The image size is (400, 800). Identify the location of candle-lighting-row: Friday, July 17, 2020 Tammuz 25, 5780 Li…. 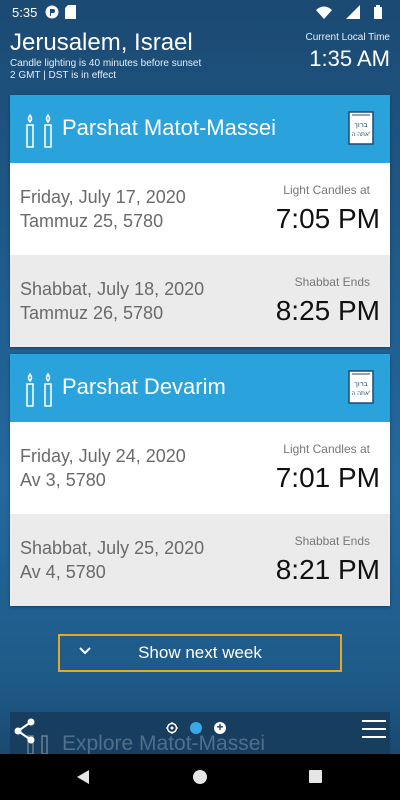
(200, 209).